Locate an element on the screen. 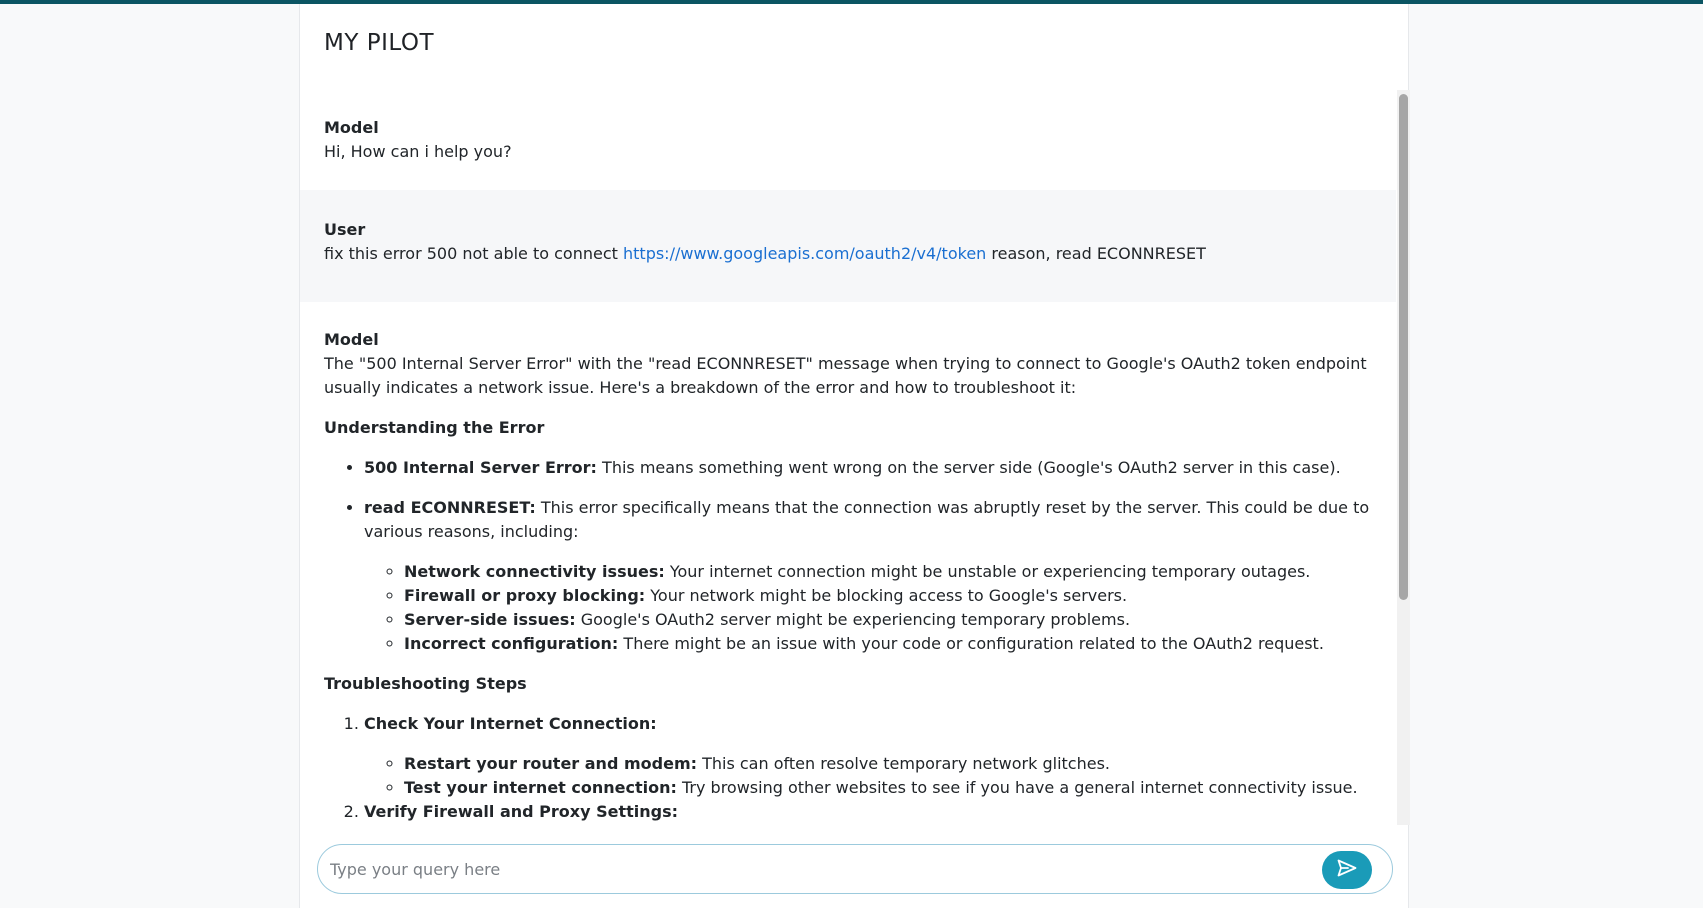 This screenshot has height=908, width=1703. chat-scrollbar is located at coordinates (1403, 457).